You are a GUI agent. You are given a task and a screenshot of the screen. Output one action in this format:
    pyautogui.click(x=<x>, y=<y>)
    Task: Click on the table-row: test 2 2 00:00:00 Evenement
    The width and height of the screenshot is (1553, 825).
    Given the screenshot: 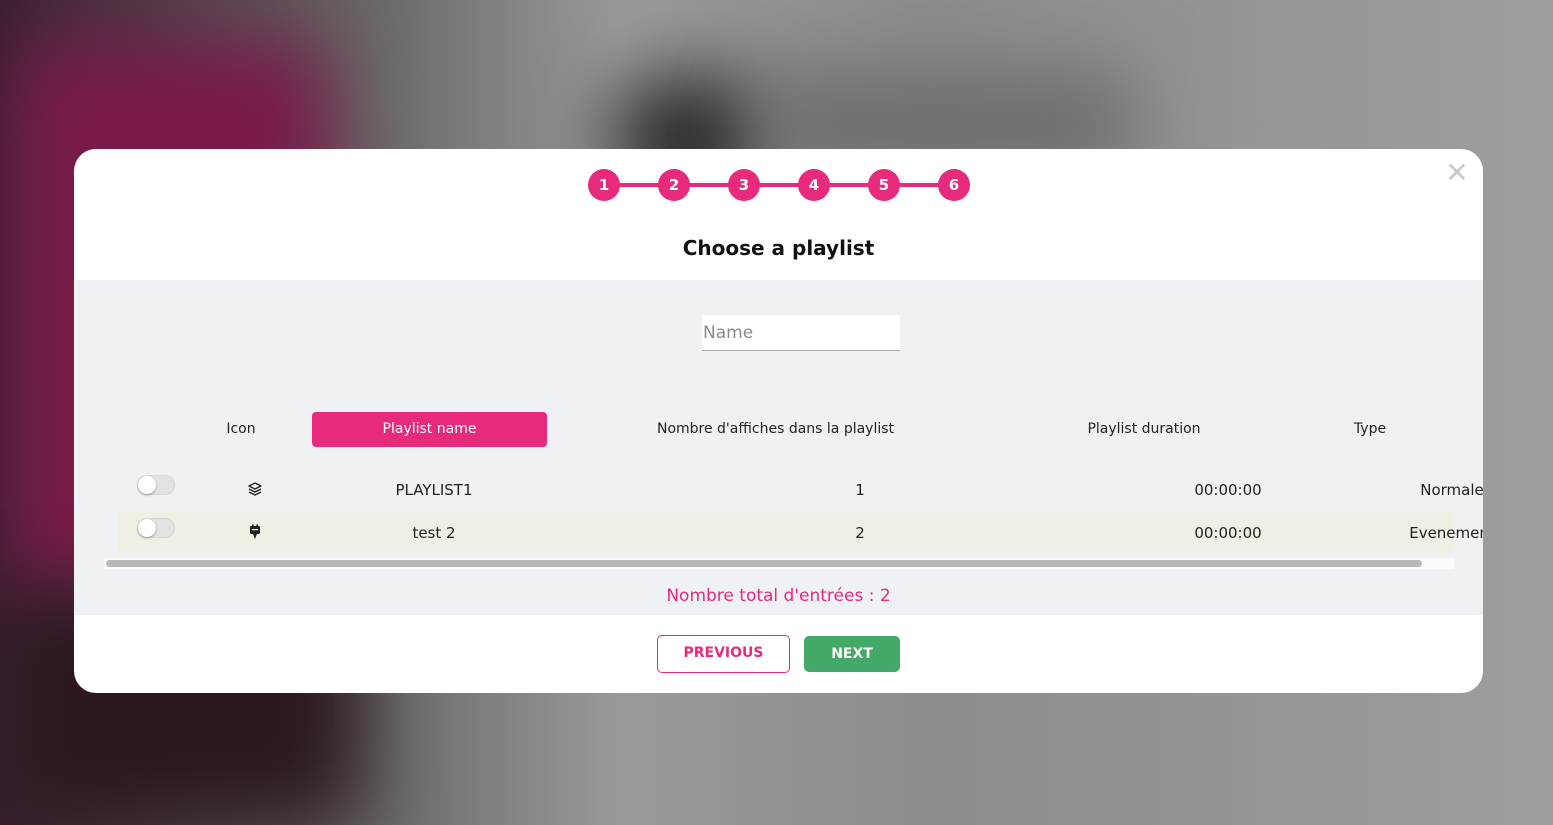 What is the action you would take?
    pyautogui.click(x=800, y=533)
    